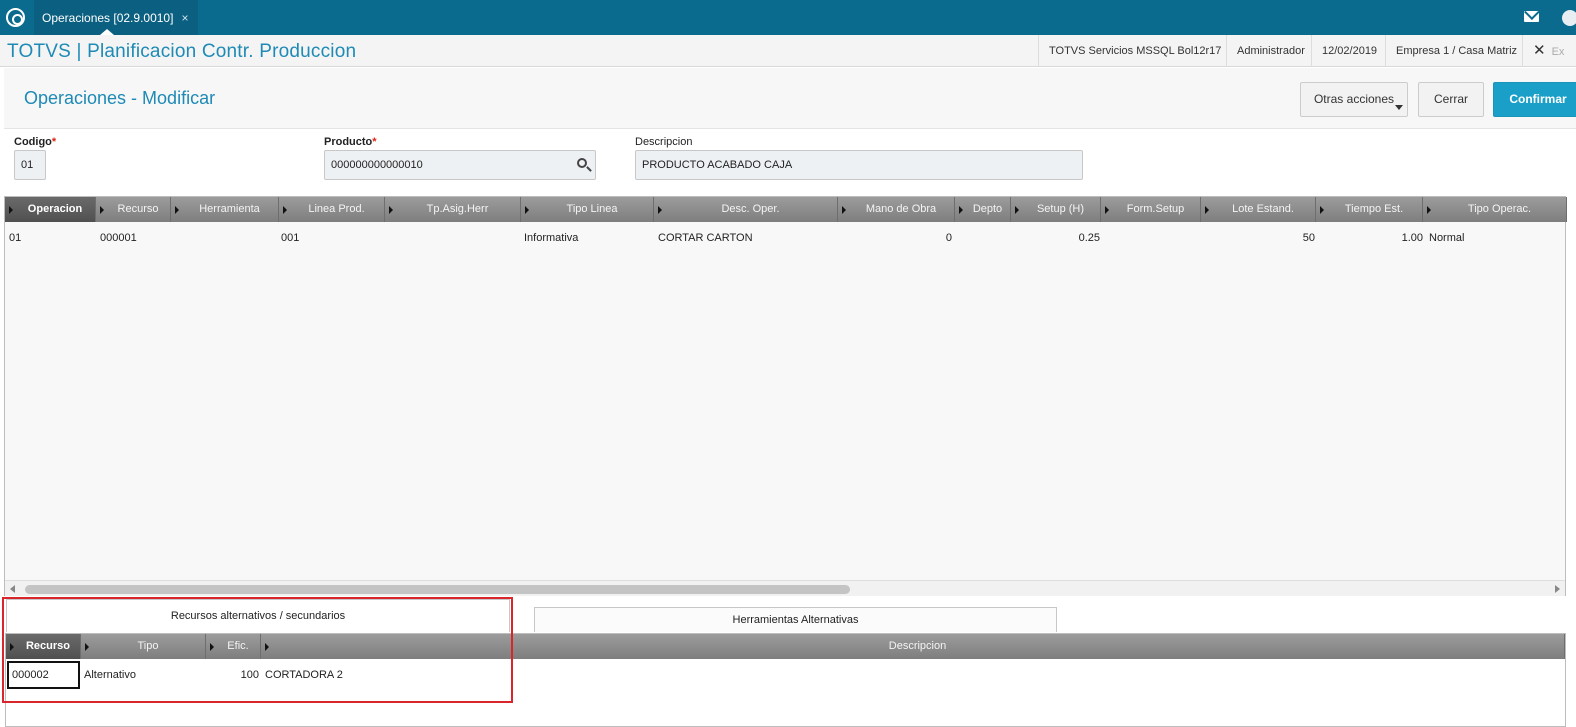  Describe the element at coordinates (184, 18) in the screenshot. I see `tab-close-icon: ×` at that location.